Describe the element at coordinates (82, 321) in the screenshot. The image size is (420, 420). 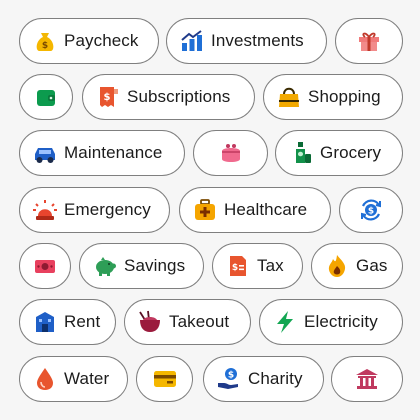
I see `chip-label: Rent` at that location.